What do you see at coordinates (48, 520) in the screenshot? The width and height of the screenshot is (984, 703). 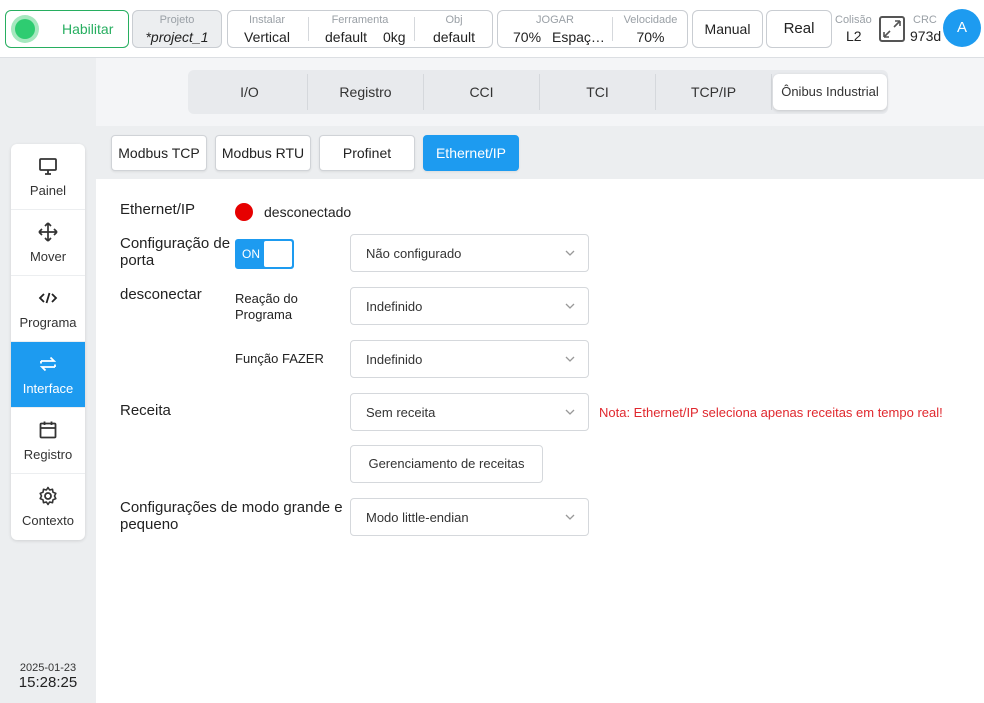 I see `sidebar-item-label: Contexto` at bounding box center [48, 520].